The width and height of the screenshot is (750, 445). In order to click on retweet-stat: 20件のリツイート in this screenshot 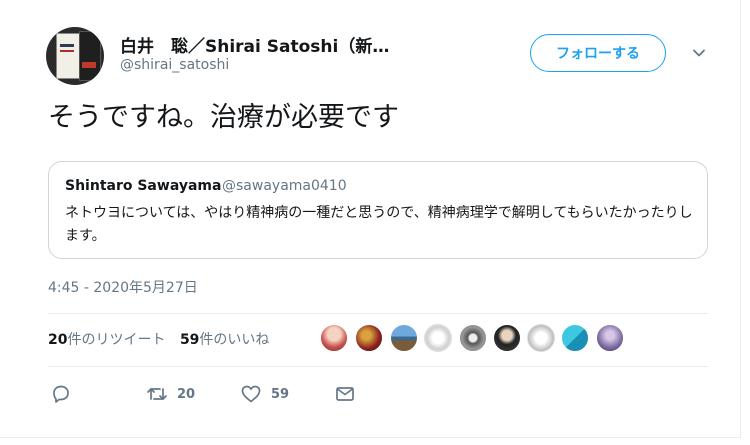, I will do `click(106, 340)`.